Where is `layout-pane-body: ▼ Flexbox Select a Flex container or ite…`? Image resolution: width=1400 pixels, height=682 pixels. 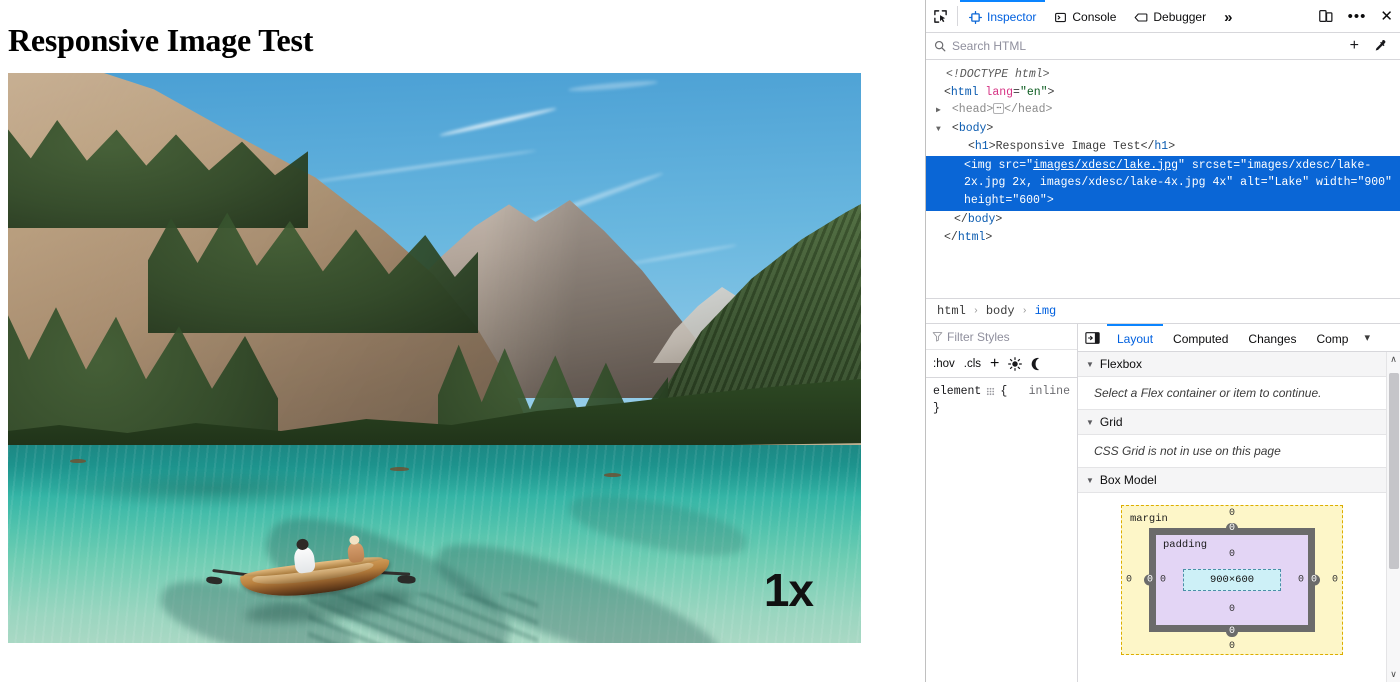
layout-pane-body: ▼ Flexbox Select a Flex container or ite… is located at coordinates (1239, 517).